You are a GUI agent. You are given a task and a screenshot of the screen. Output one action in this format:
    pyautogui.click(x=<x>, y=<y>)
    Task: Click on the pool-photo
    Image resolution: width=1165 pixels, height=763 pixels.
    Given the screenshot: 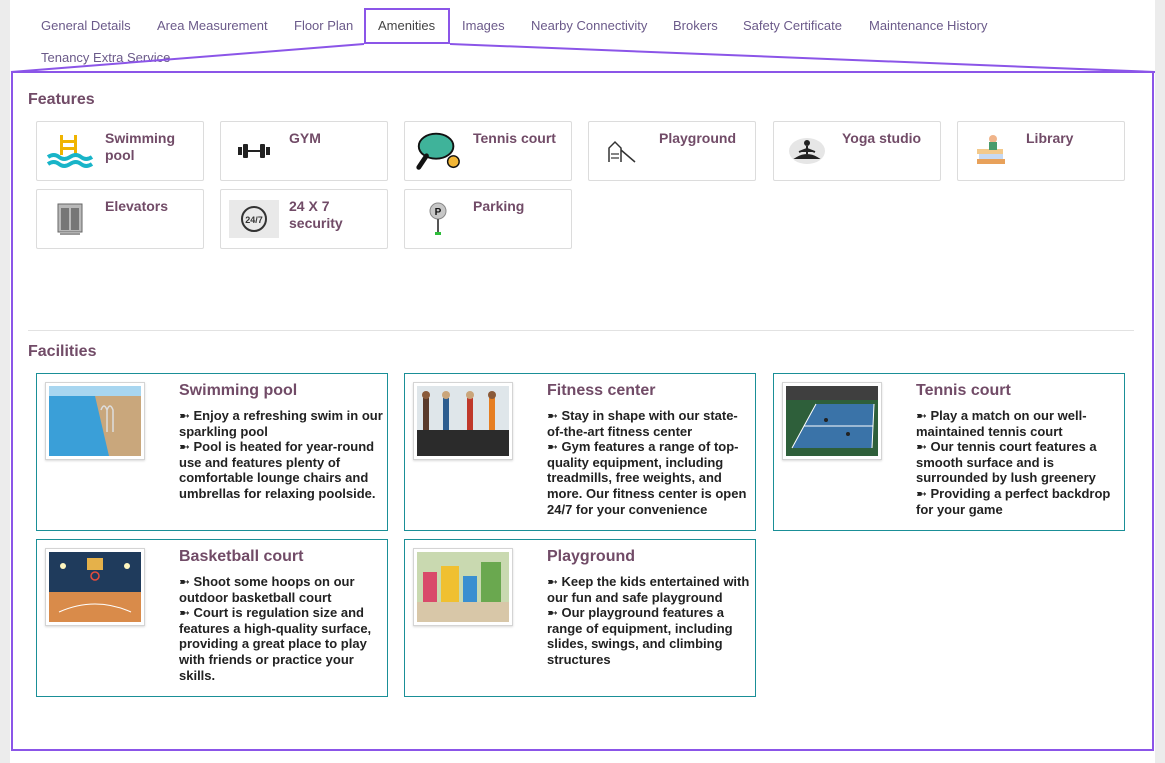 What is the action you would take?
    pyautogui.click(x=95, y=421)
    